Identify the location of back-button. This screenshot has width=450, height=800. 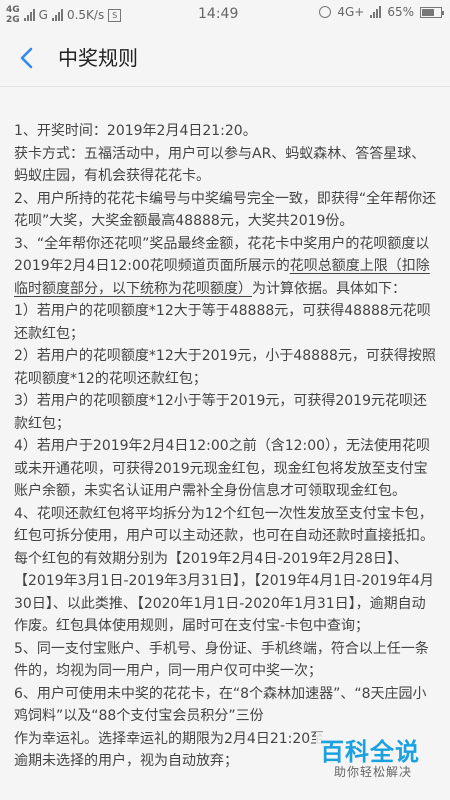
(28, 58).